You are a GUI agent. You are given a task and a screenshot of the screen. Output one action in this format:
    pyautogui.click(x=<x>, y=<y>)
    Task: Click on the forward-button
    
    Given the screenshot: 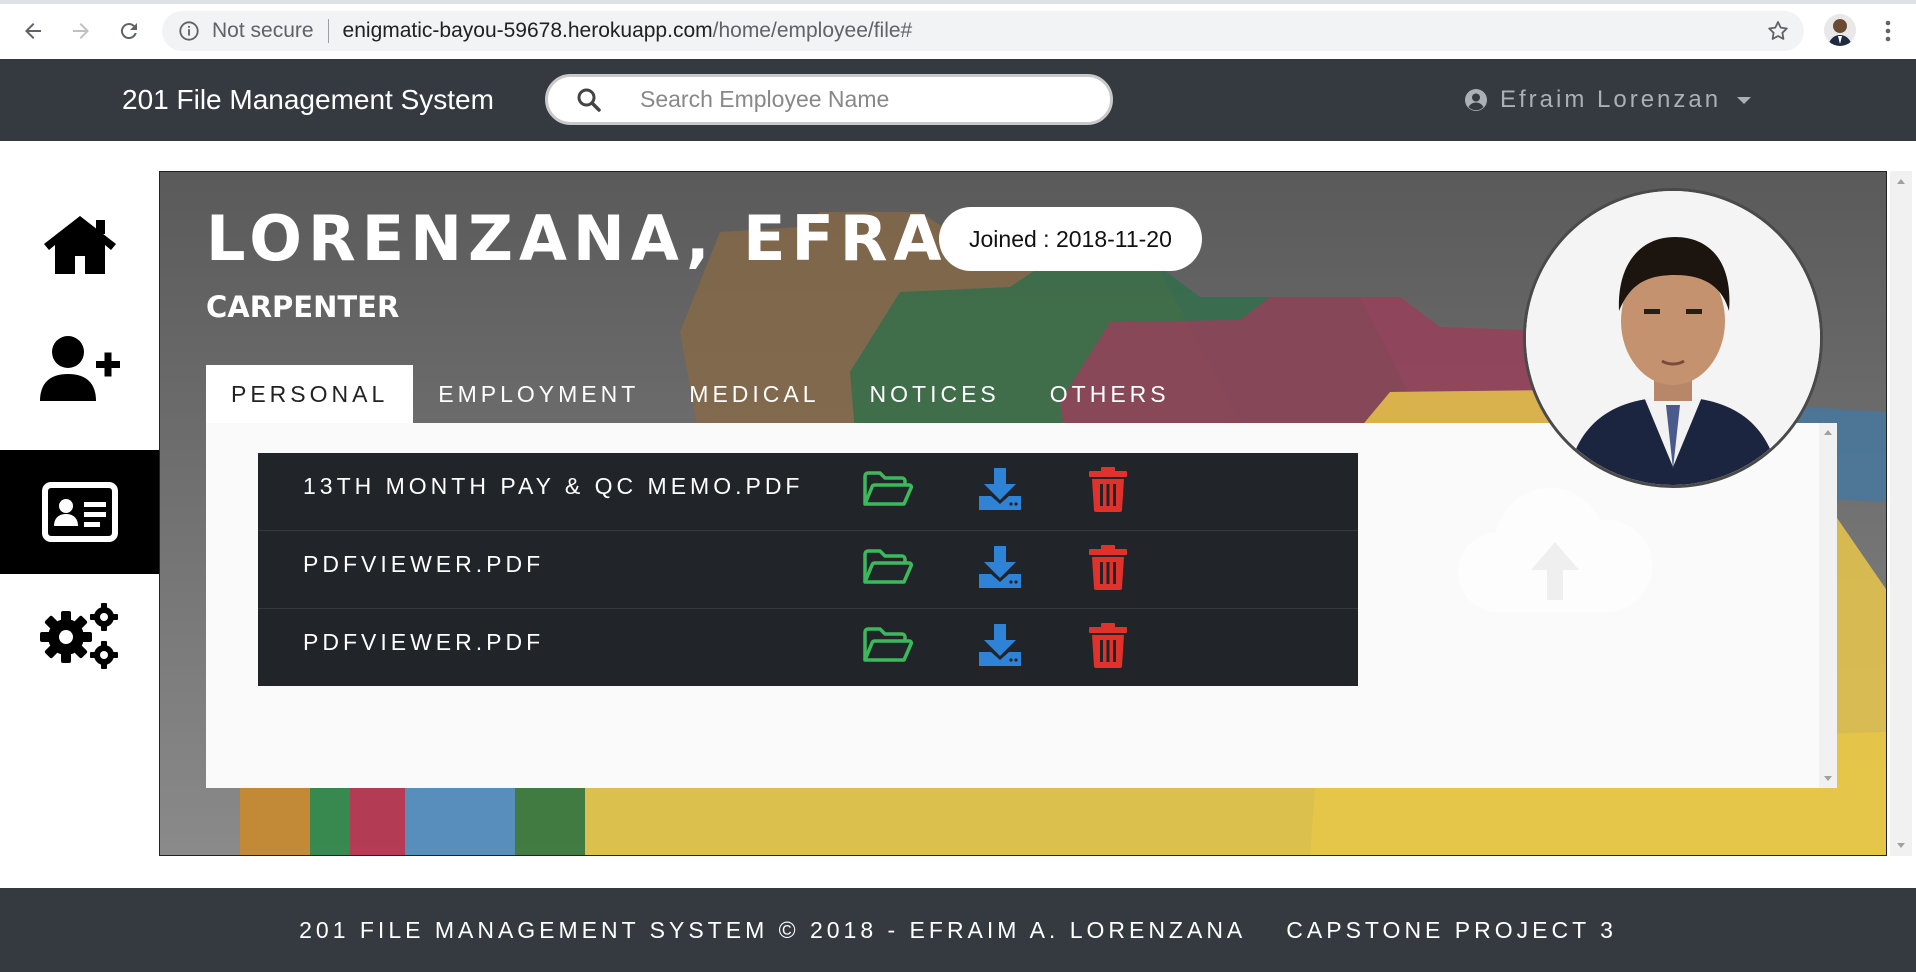 What is the action you would take?
    pyautogui.click(x=81, y=31)
    